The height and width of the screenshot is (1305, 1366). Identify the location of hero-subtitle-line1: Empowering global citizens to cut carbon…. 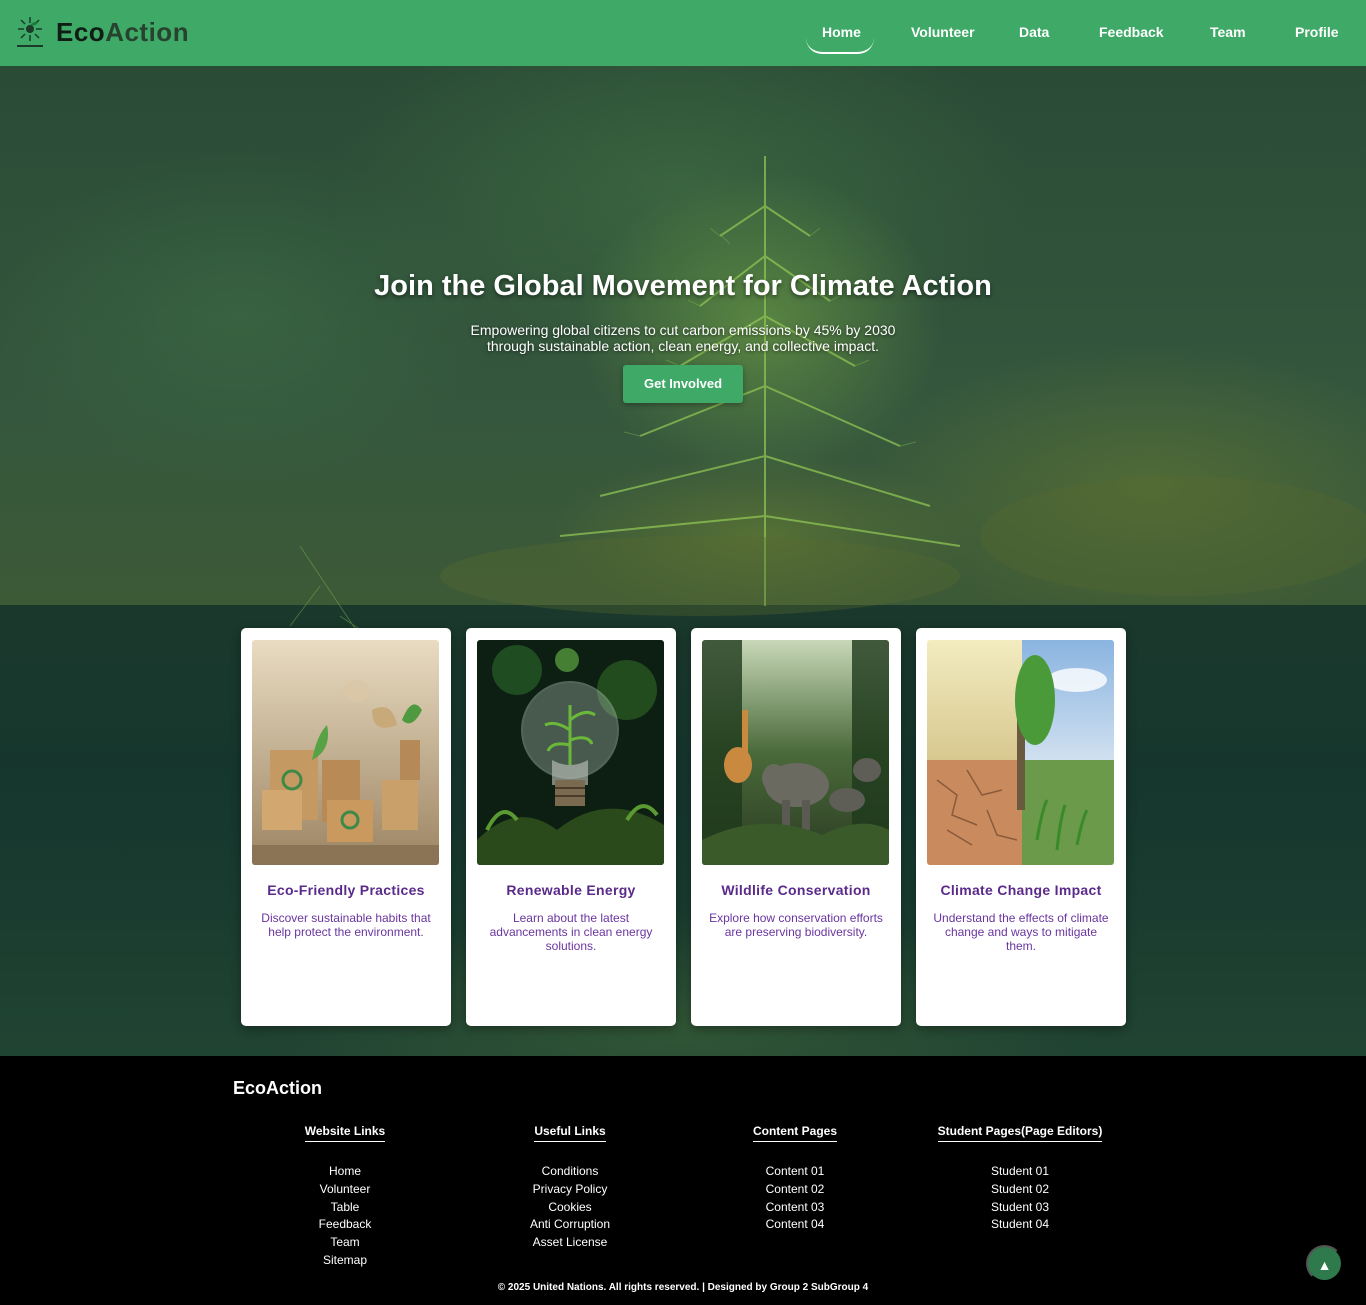
(683, 330).